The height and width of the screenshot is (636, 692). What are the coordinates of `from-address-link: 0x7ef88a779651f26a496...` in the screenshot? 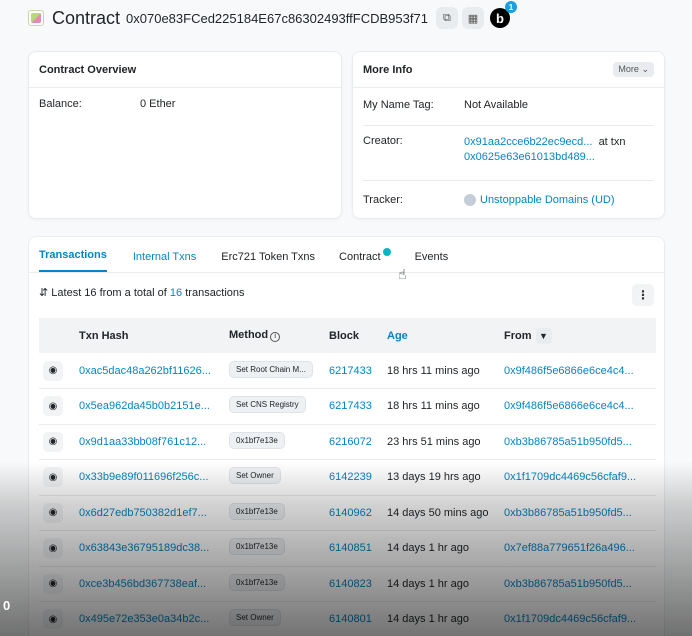 It's located at (569, 548).